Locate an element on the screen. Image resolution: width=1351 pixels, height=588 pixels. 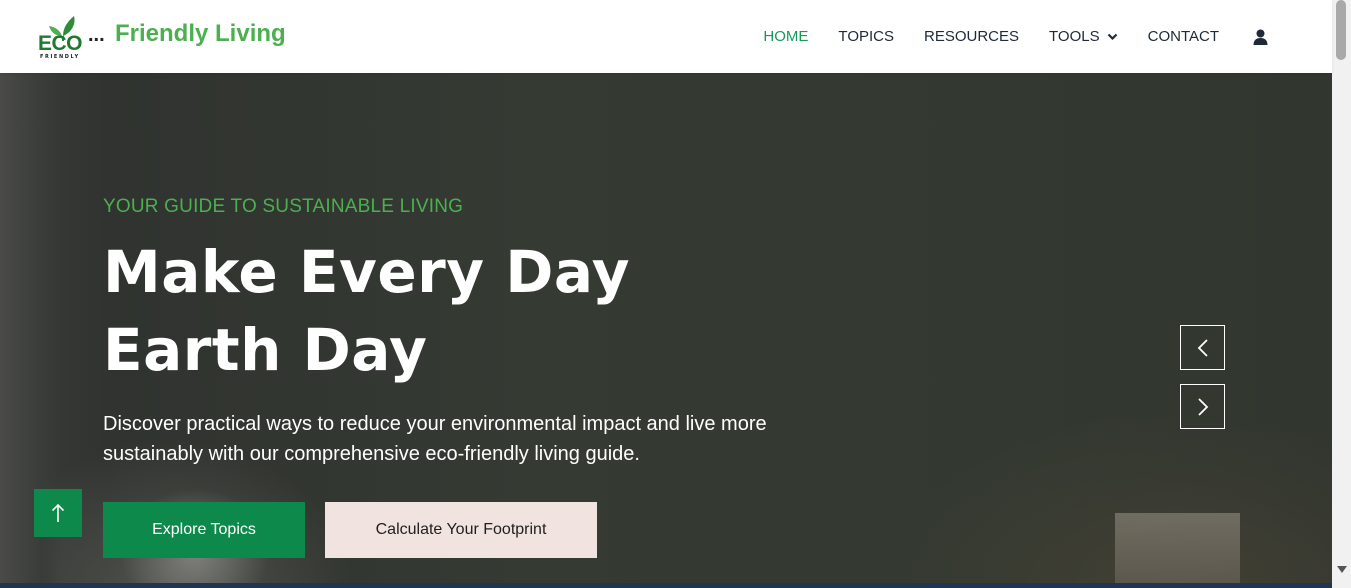
calculate-footprint-button: Calculate Your Footprint is located at coordinates (461, 530).